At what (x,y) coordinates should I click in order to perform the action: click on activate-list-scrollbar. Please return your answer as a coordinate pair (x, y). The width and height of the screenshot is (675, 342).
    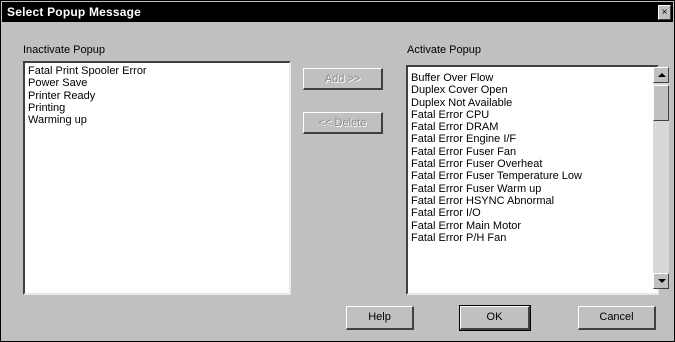
    Looking at the image, I should click on (661, 178).